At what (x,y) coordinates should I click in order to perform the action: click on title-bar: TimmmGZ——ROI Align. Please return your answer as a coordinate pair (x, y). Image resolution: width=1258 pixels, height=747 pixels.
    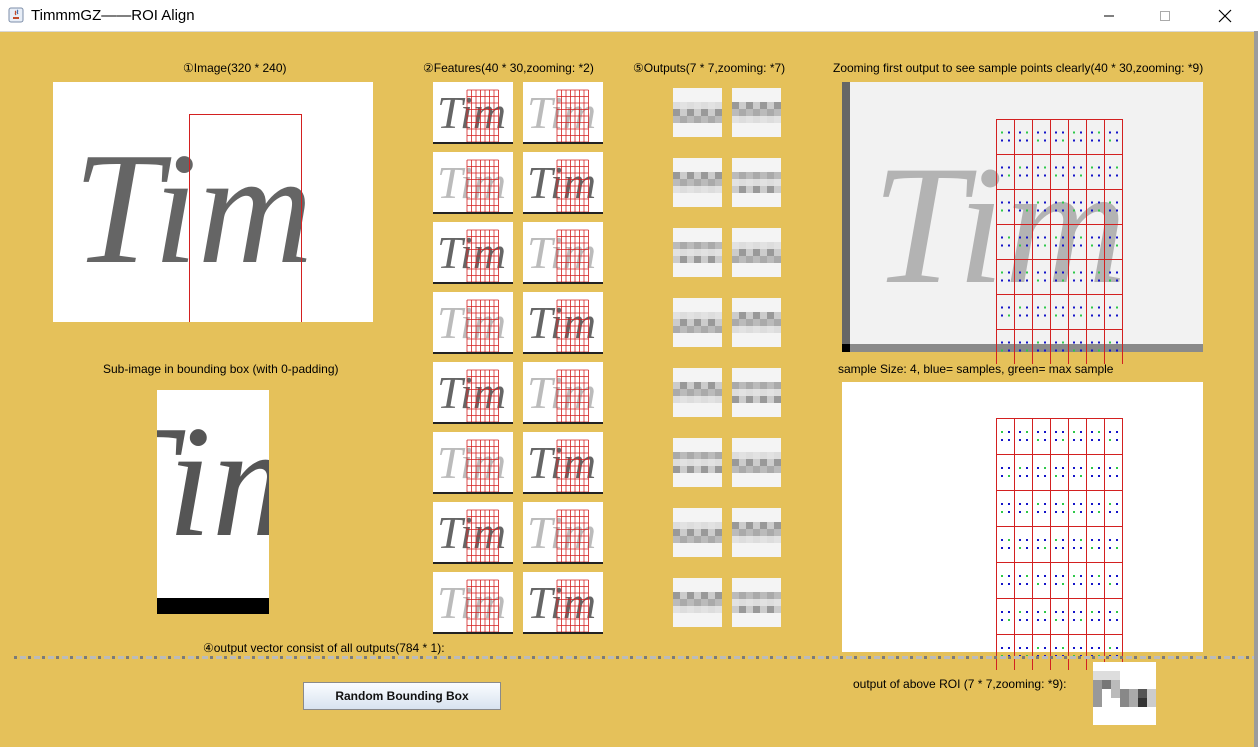
    Looking at the image, I should click on (629, 16).